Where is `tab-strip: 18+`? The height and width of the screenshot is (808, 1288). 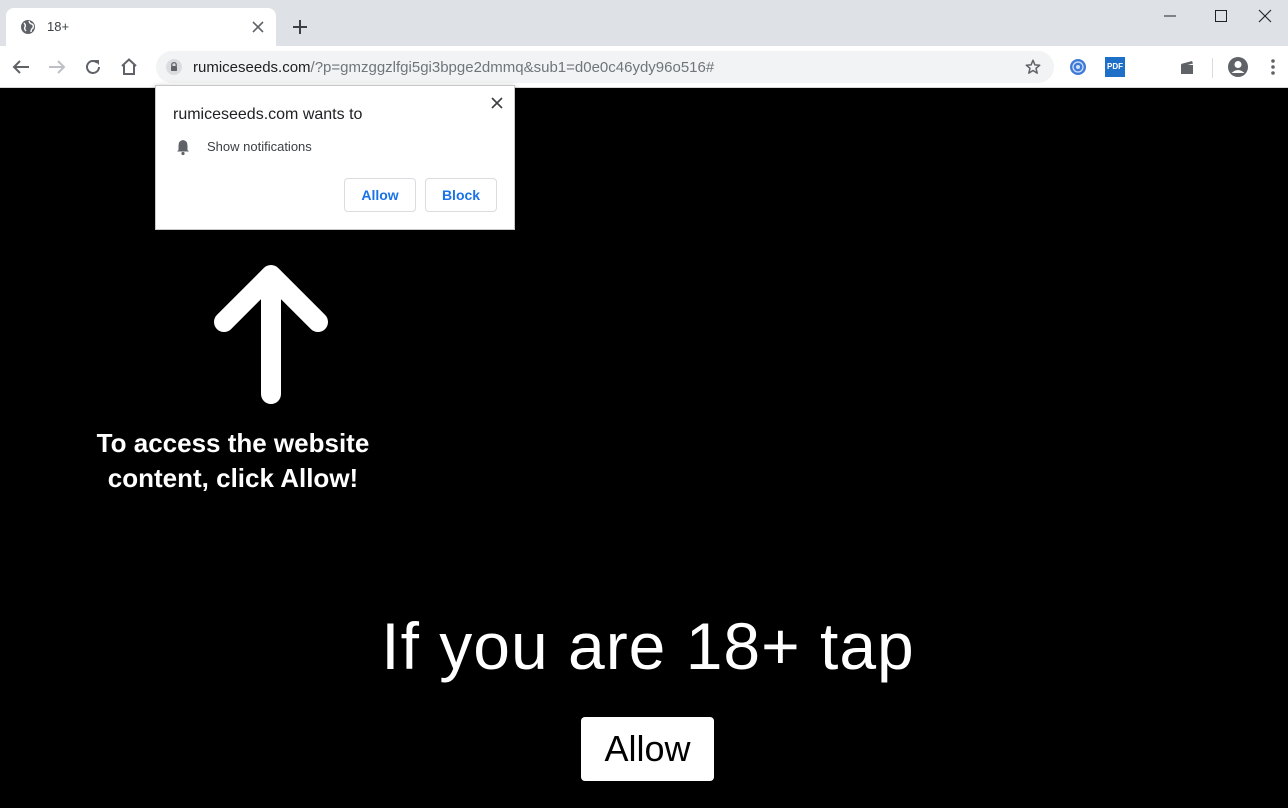
tab-strip: 18+ is located at coordinates (644, 23).